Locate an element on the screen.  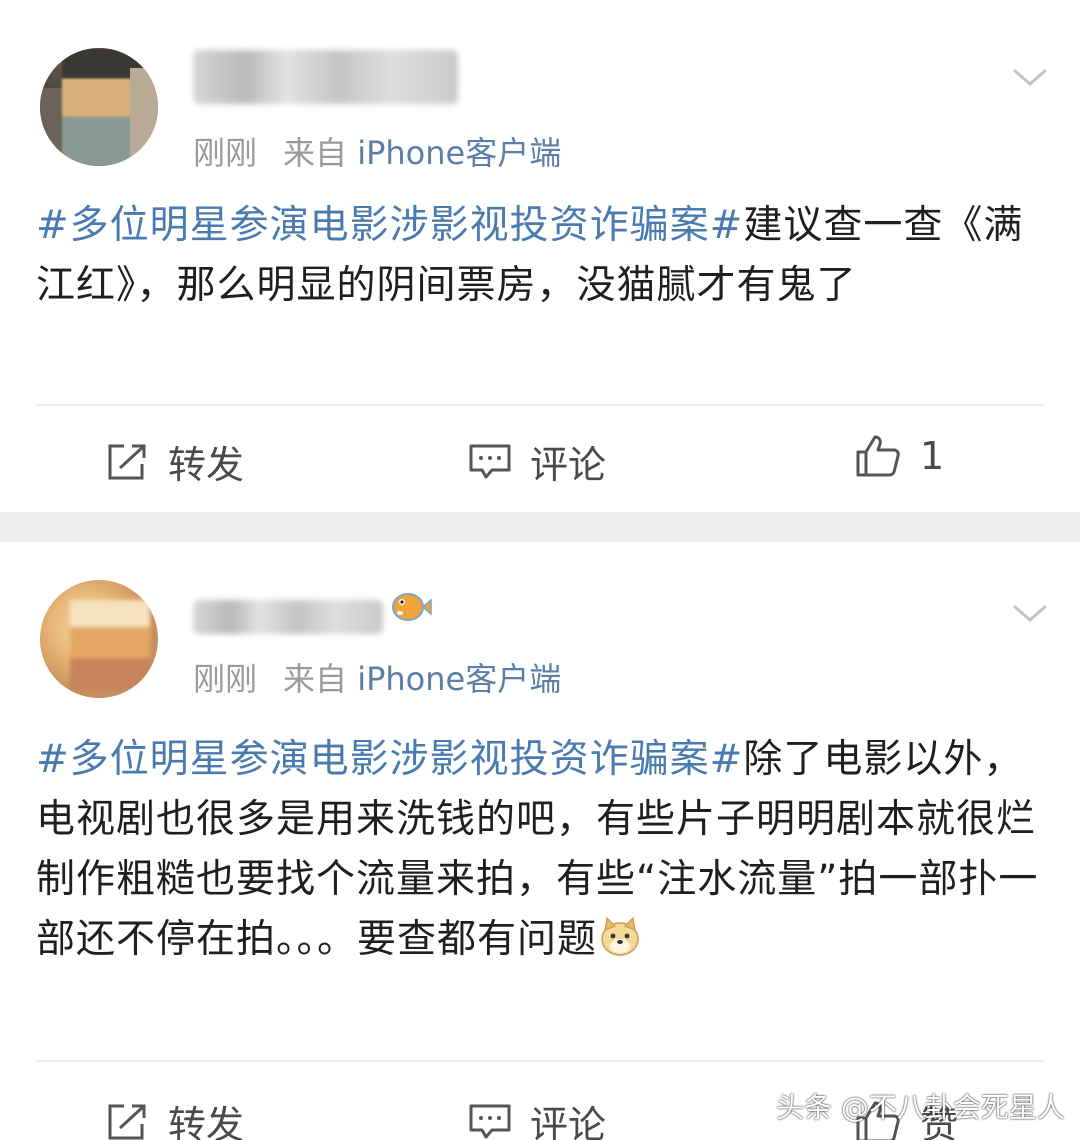
doge-emoji-icon is located at coordinates (620, 936).